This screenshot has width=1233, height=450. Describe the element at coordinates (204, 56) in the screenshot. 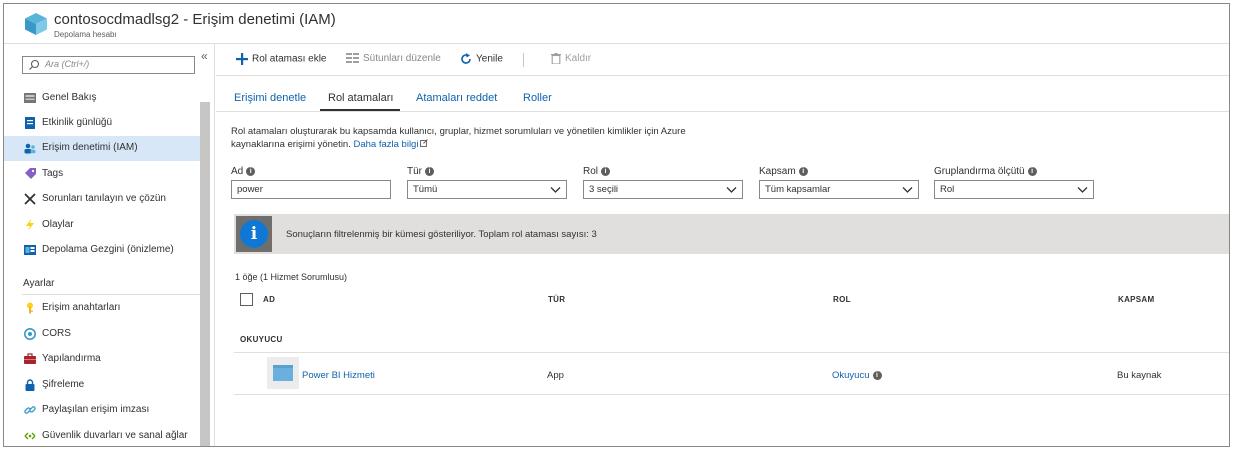

I see `collapse-sidebar-button: «` at that location.